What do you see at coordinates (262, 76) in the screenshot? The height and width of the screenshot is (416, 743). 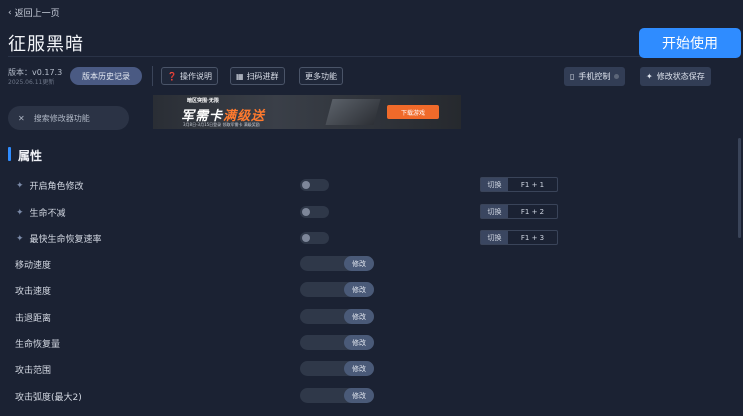 I see `join-group-label: 扫码进群` at bounding box center [262, 76].